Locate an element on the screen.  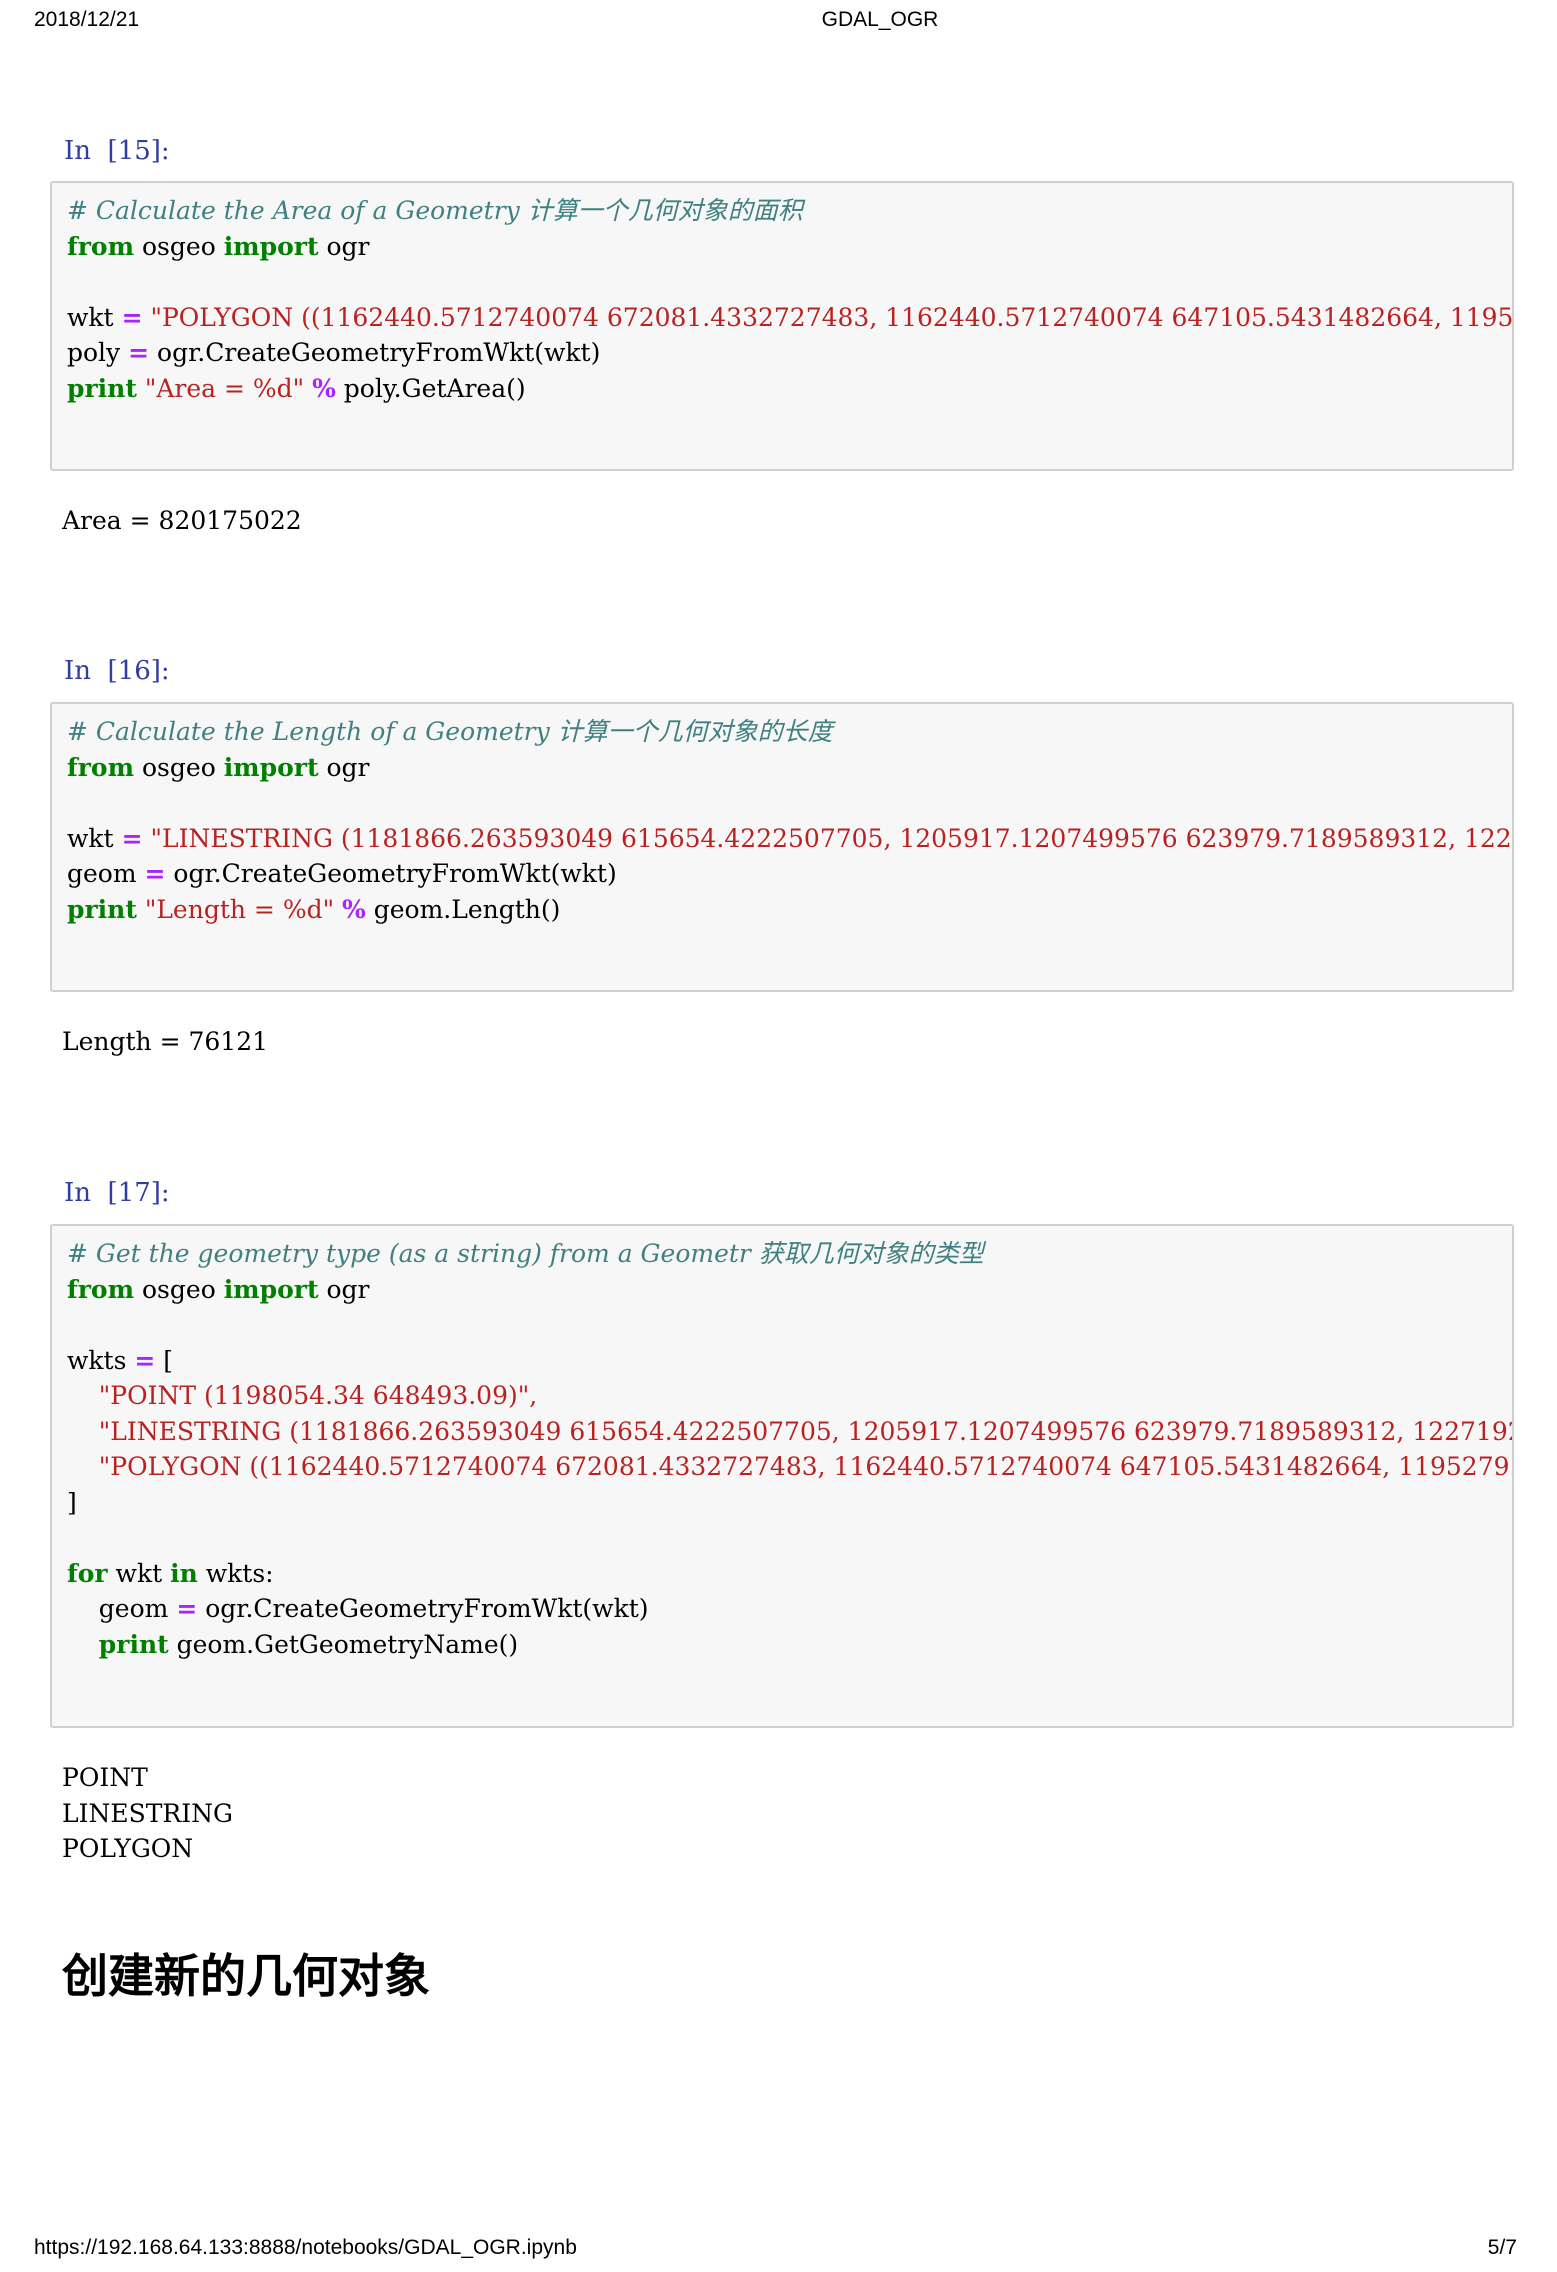
kw-for: for is located at coordinates (87, 1573).